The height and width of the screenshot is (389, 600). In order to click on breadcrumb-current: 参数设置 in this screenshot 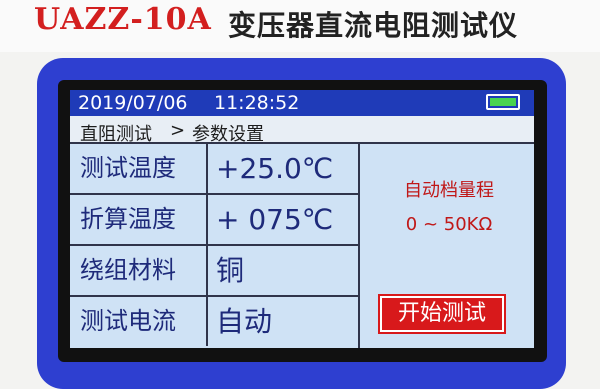, I will do `click(228, 134)`.